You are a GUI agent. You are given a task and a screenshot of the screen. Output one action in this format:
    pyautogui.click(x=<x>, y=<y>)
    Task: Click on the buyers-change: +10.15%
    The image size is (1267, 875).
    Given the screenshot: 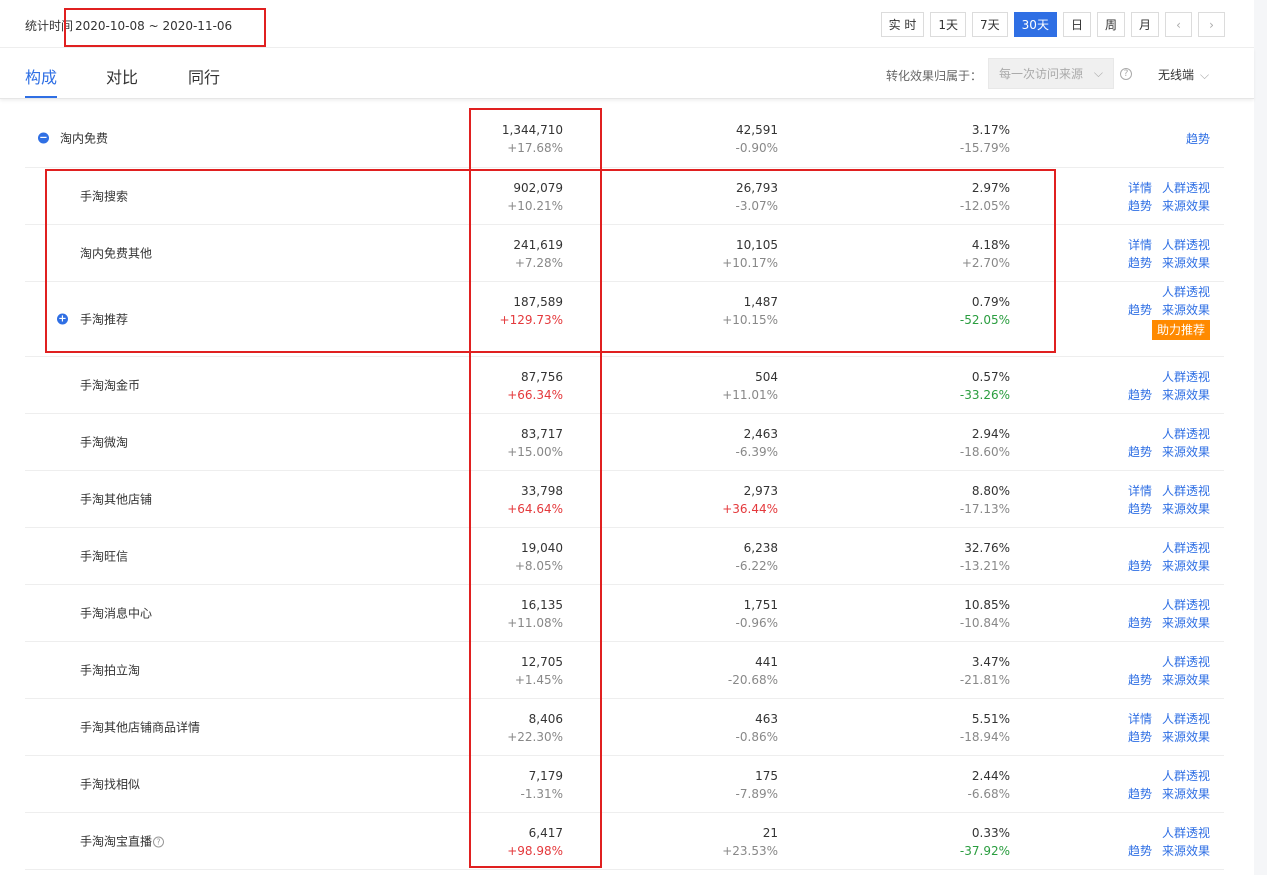 What is the action you would take?
    pyautogui.click(x=750, y=320)
    